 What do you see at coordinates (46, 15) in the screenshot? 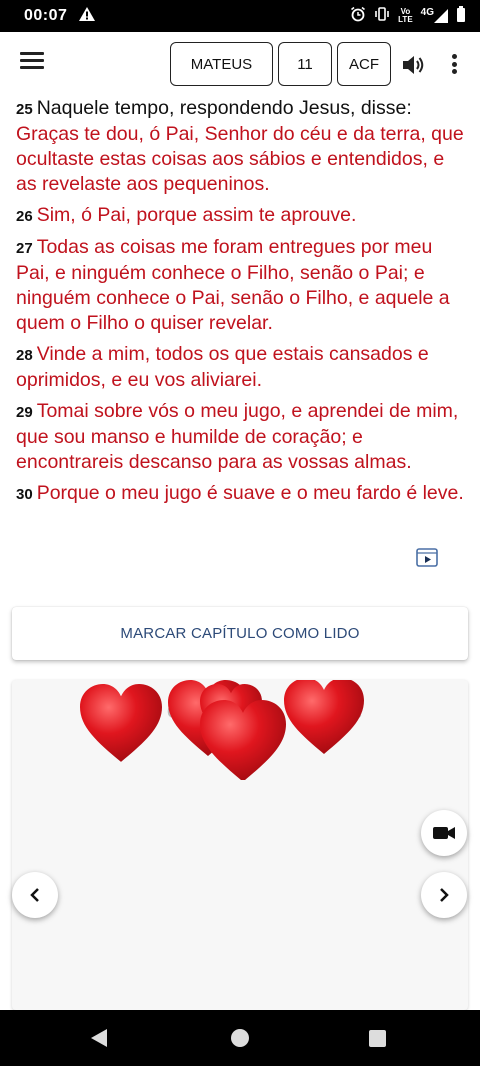
I see `status-time: 00:07` at bounding box center [46, 15].